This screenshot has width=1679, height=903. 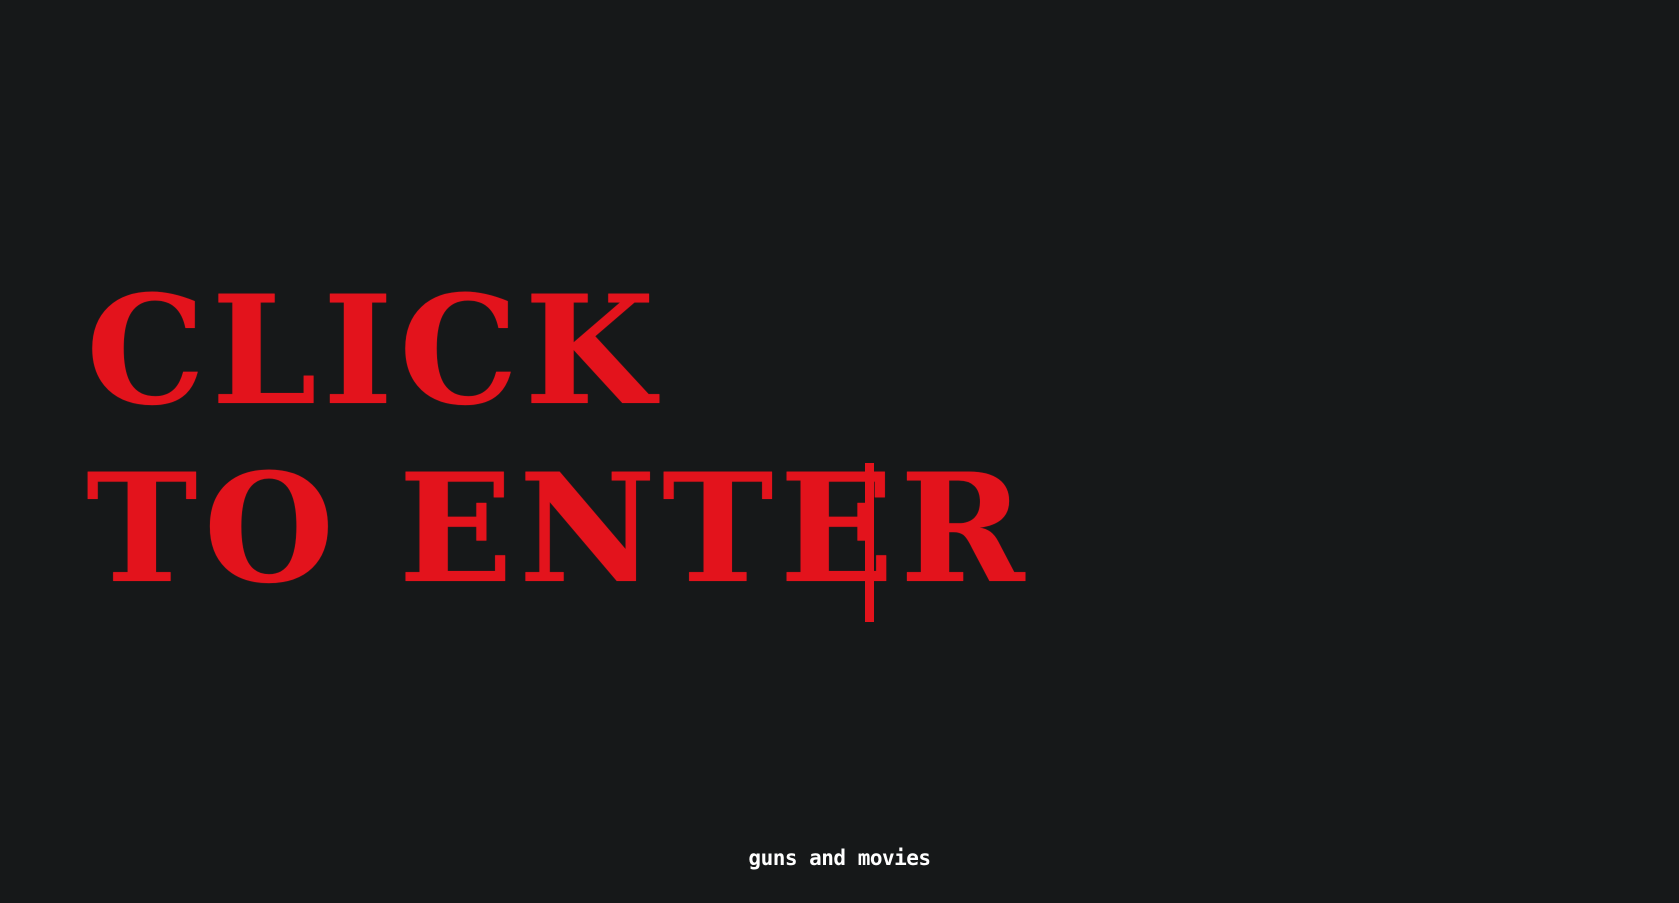 What do you see at coordinates (373, 351) in the screenshot?
I see `hero-line-1: CLICK` at bounding box center [373, 351].